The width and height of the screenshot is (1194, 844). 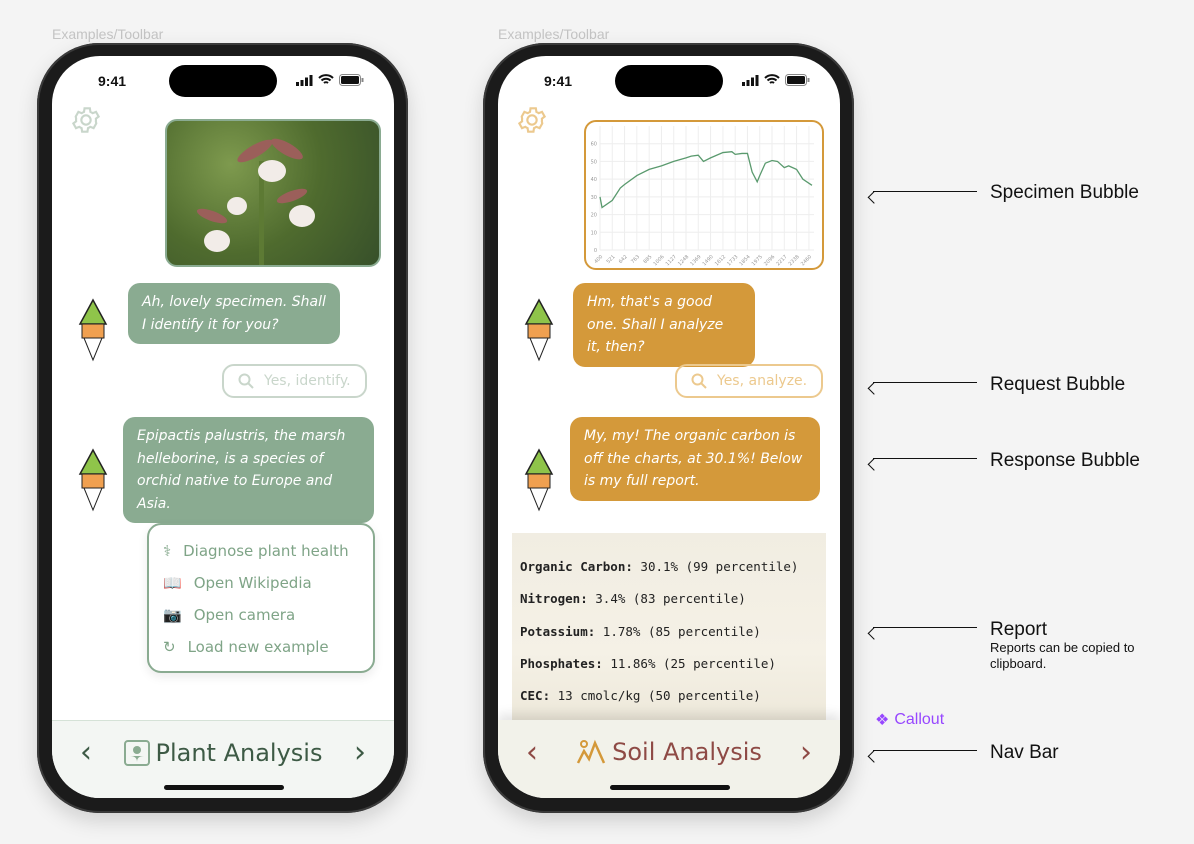 What do you see at coordinates (594, 145) in the screenshot?
I see `y-tick-label: 60` at bounding box center [594, 145].